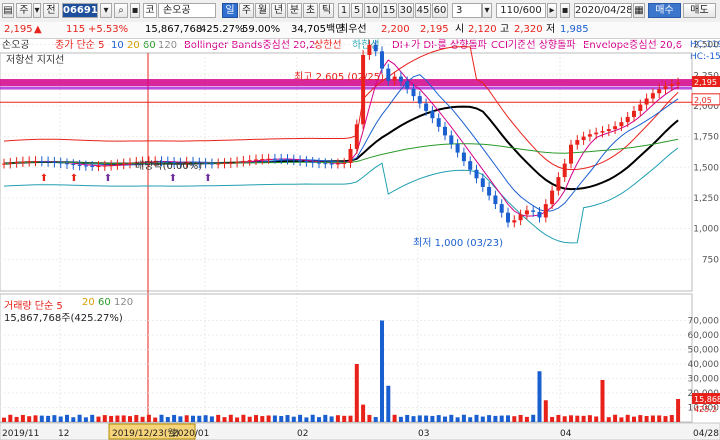  Describe the element at coordinates (346, 88) in the screenshot. I see `resistance-band` at that location.